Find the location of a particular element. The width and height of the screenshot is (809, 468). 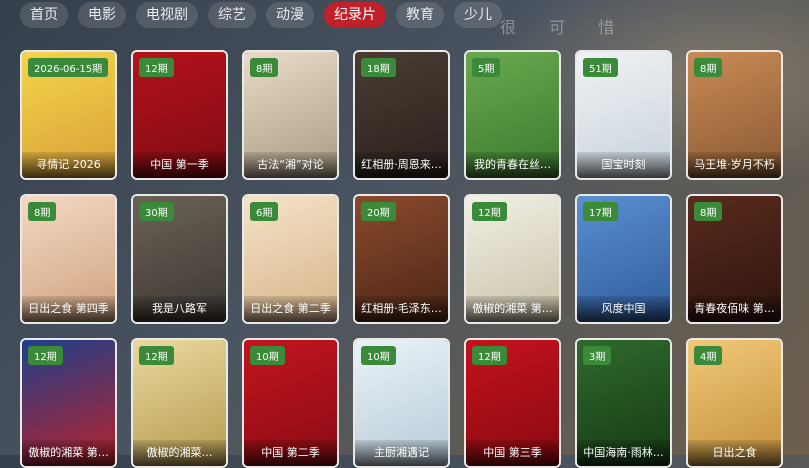

program-card: 6期日出之食 第二季 is located at coordinates (290, 259).